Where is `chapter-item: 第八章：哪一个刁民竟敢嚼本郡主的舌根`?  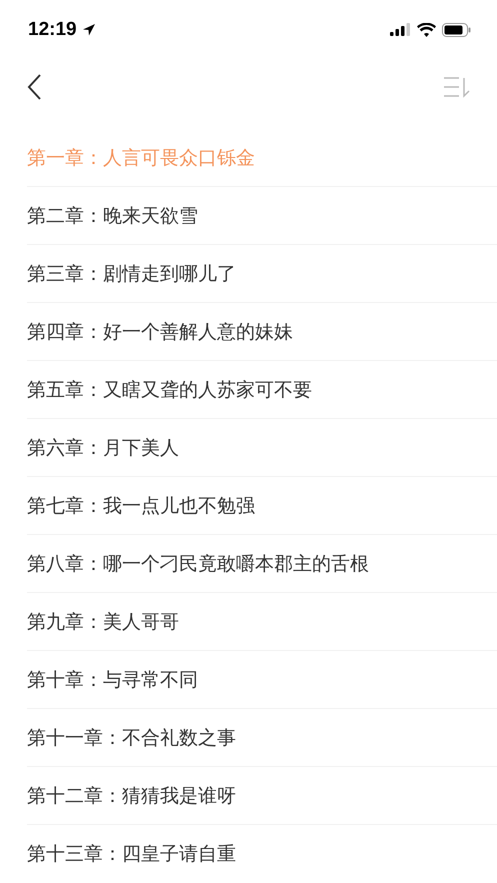
chapter-item: 第八章：哪一个刁民竟敢嚼本郡主的舌根 is located at coordinates (198, 563).